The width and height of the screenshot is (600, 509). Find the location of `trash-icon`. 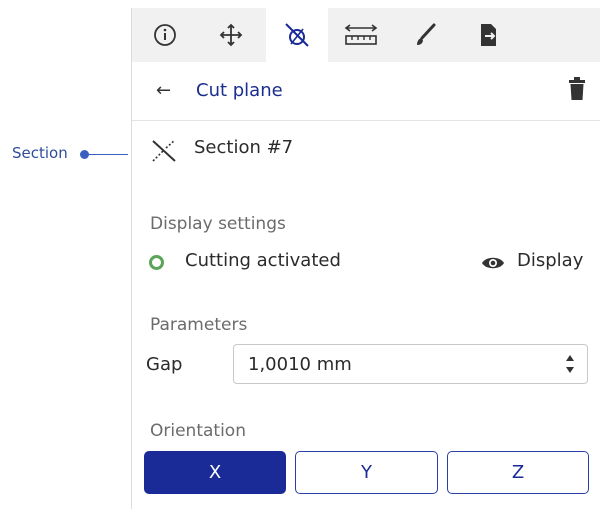

trash-icon is located at coordinates (577, 91).